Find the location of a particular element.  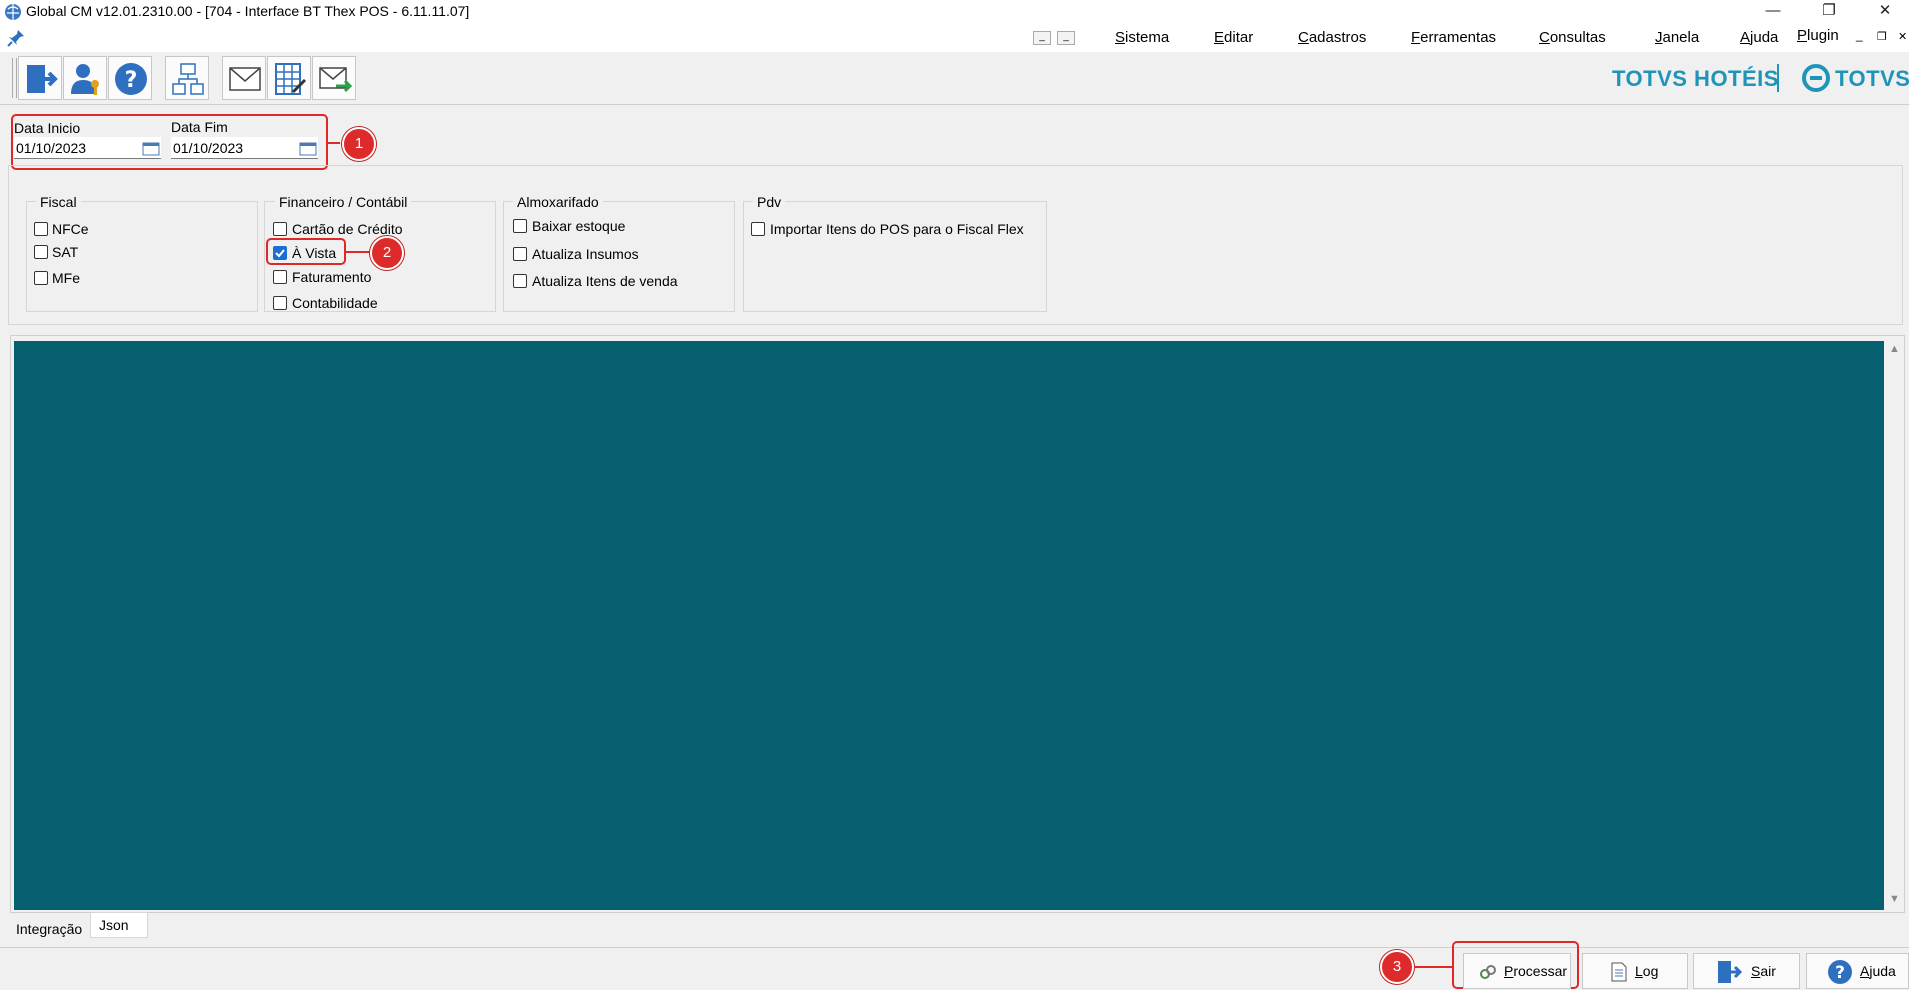

menu-sistema: Sistema is located at coordinates (1142, 37).